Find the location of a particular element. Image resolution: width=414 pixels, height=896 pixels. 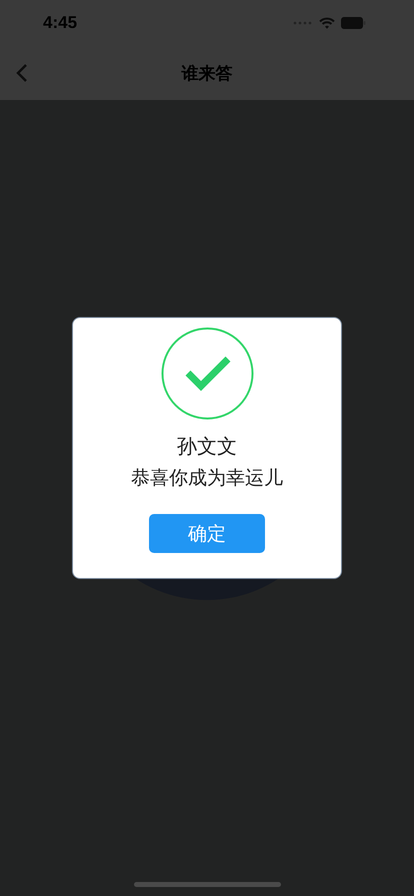

confirm-button: 确定 is located at coordinates (207, 533).